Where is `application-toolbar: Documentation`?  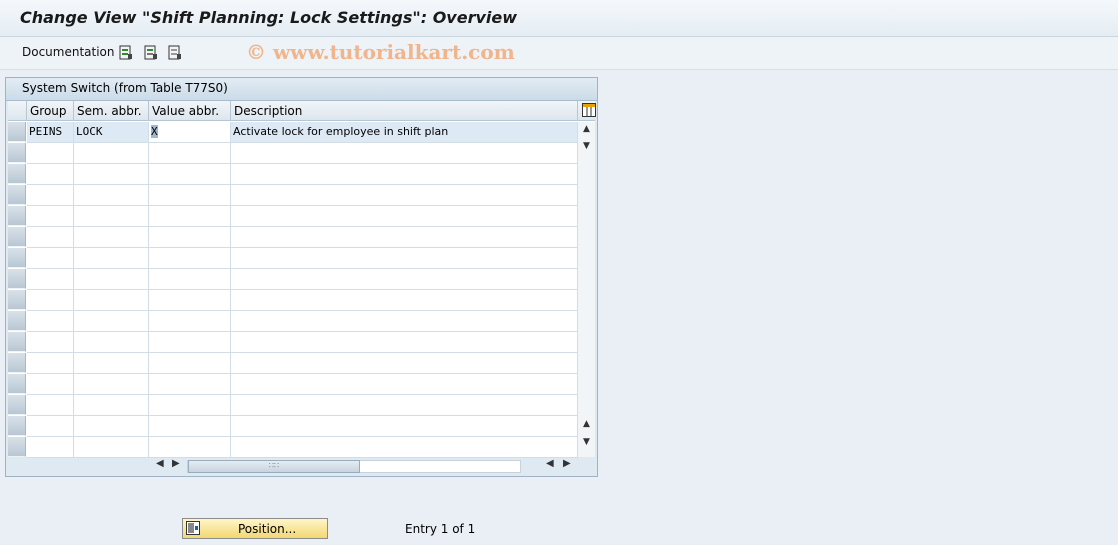 application-toolbar: Documentation is located at coordinates (559, 53).